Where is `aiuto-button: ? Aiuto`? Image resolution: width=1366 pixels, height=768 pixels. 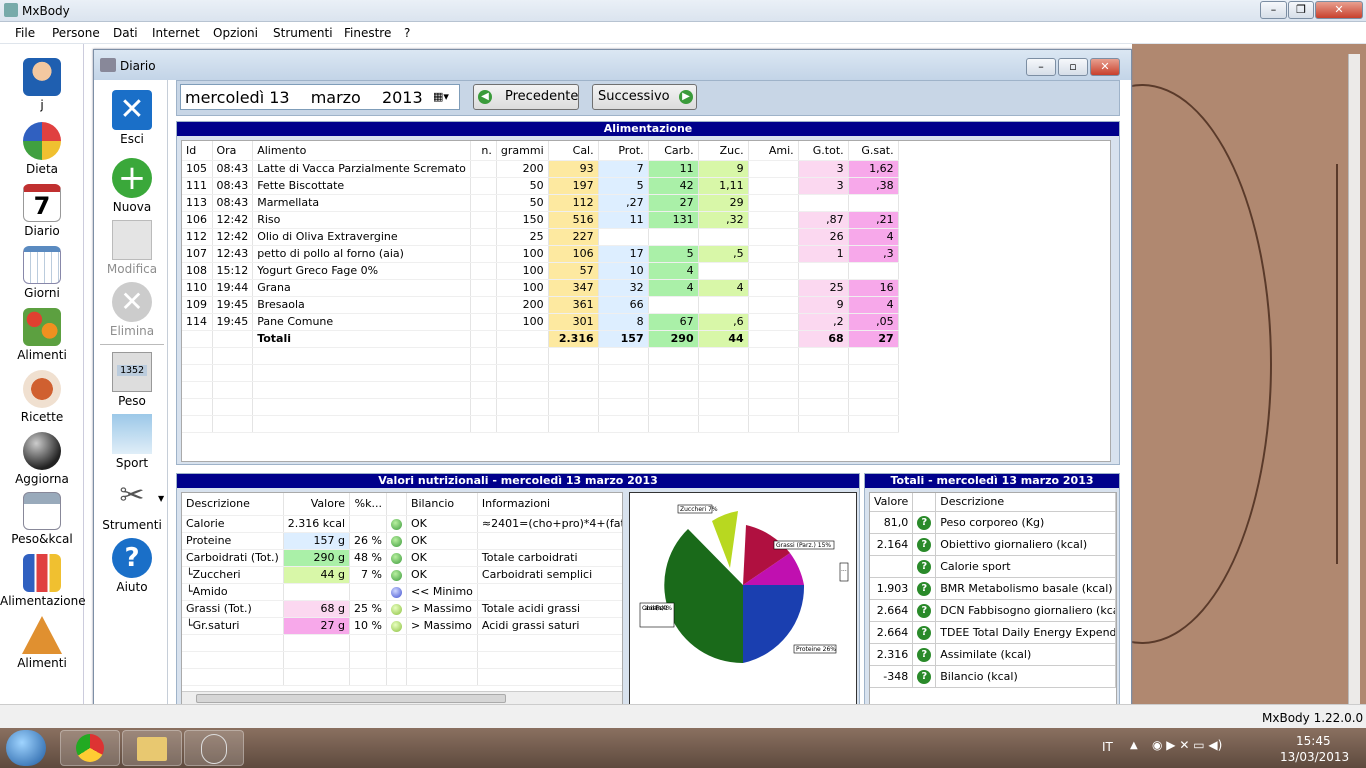 aiuto-button: ? Aiuto is located at coordinates (132, 566).